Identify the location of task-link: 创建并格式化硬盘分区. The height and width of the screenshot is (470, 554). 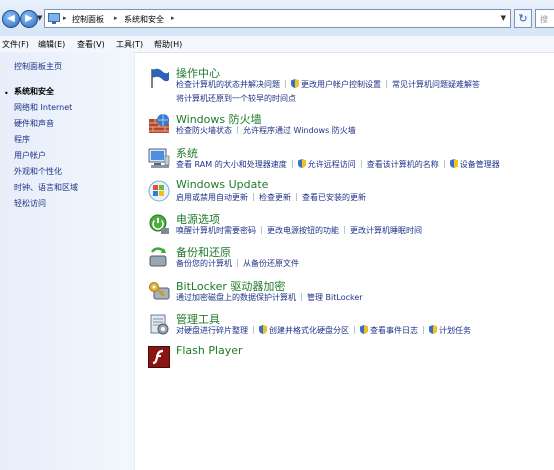
(309, 330).